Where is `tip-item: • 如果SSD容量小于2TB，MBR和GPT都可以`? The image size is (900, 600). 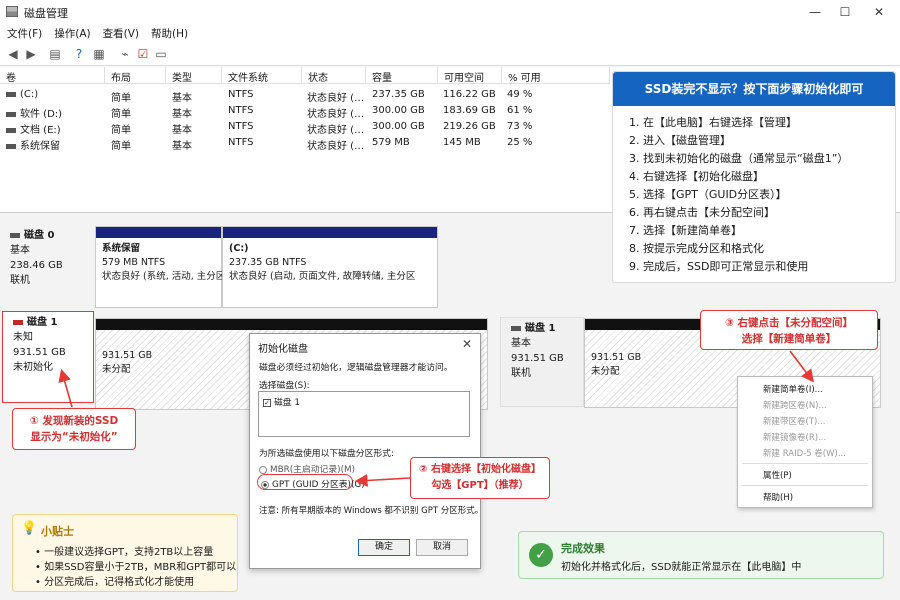
tip-item: • 如果SSD容量小于2TB，MBR和GPT都可以 is located at coordinates (136, 567).